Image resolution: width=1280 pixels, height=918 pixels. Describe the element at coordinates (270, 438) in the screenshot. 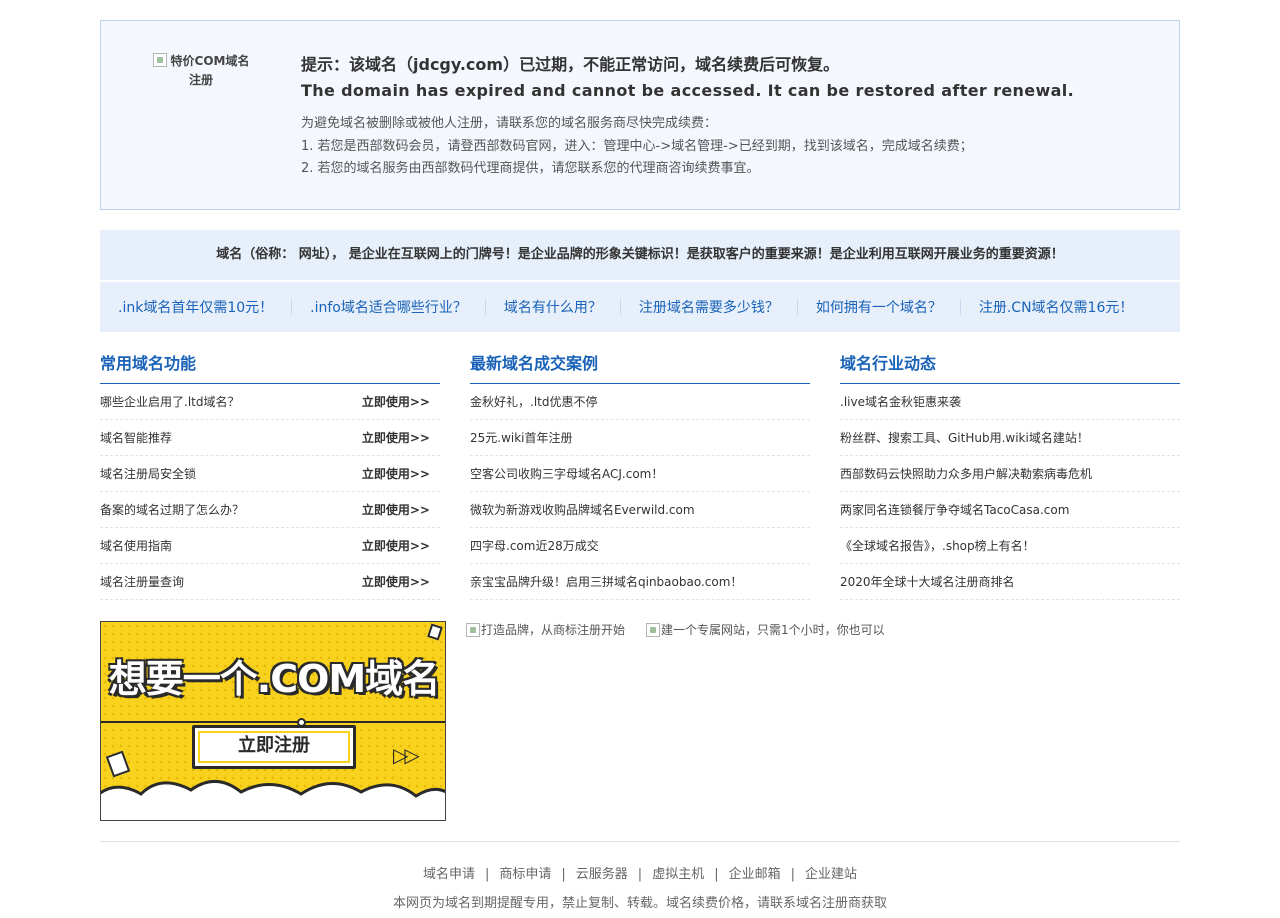

I see `list-item: 域名智能推荐 立即使用>>` at that location.